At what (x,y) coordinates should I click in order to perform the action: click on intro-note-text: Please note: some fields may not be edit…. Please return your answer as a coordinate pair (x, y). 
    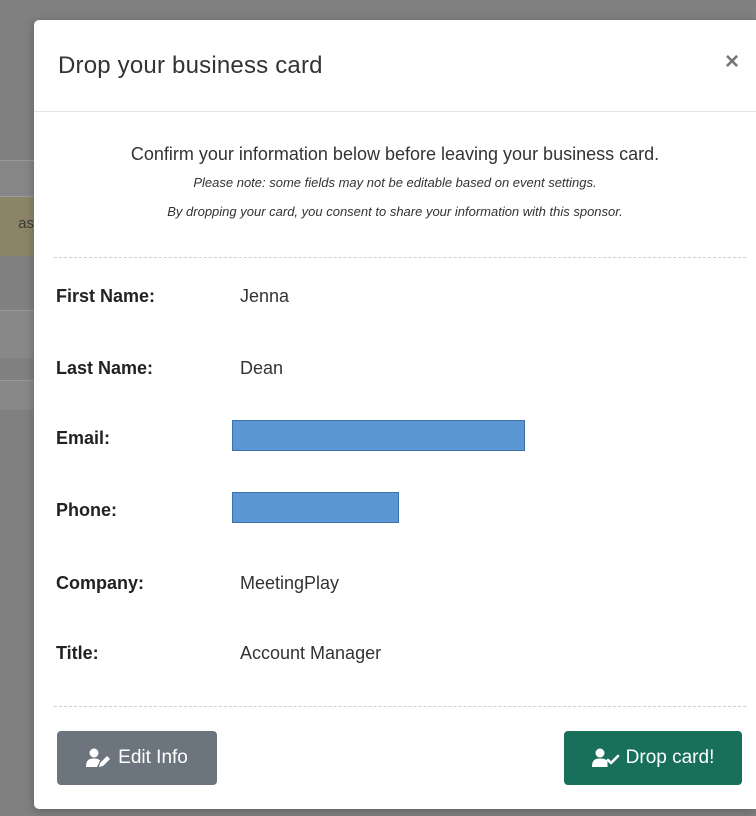
    Looking at the image, I should click on (395, 182).